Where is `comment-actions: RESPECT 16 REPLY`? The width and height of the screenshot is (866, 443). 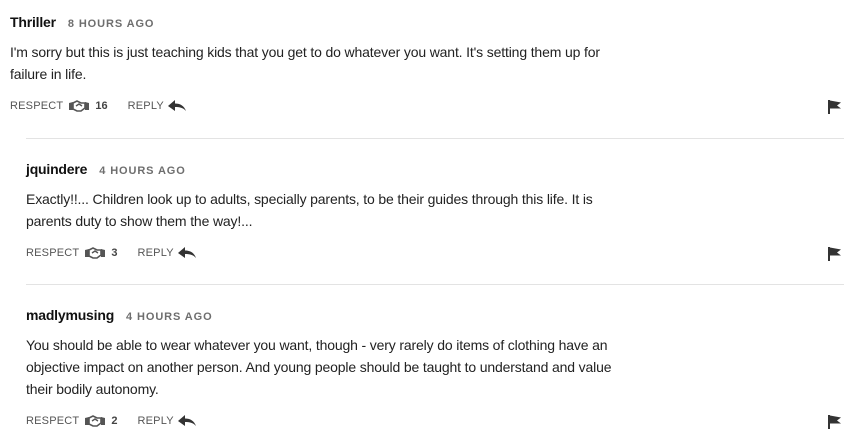
comment-actions: RESPECT 16 REPLY is located at coordinates (427, 106).